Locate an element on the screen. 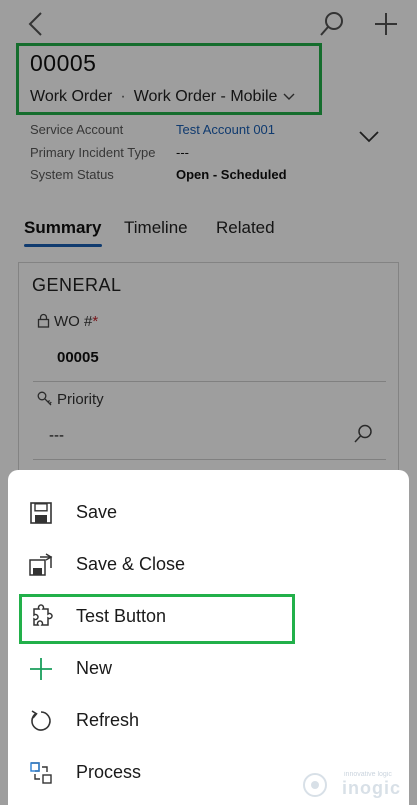  inogic-watermark: innovative logic inogic is located at coordinates (350, 785).